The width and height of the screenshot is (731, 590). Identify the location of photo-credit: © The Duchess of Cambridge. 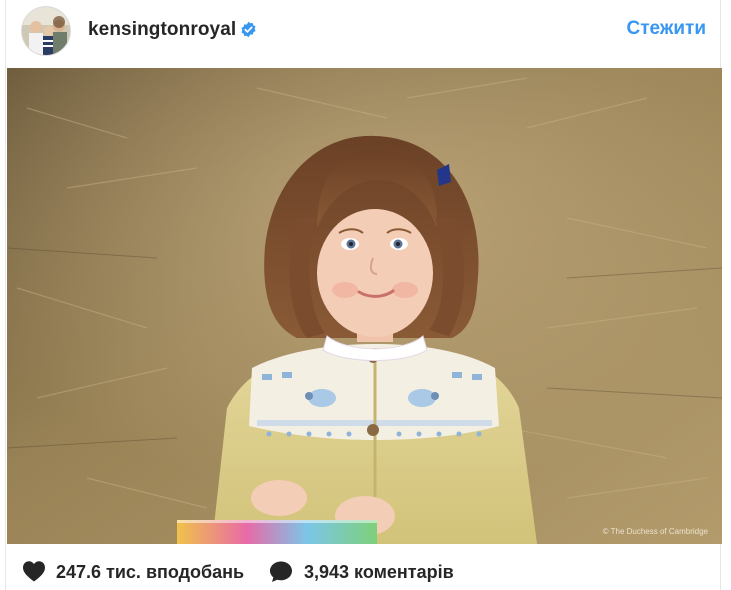
(655, 531).